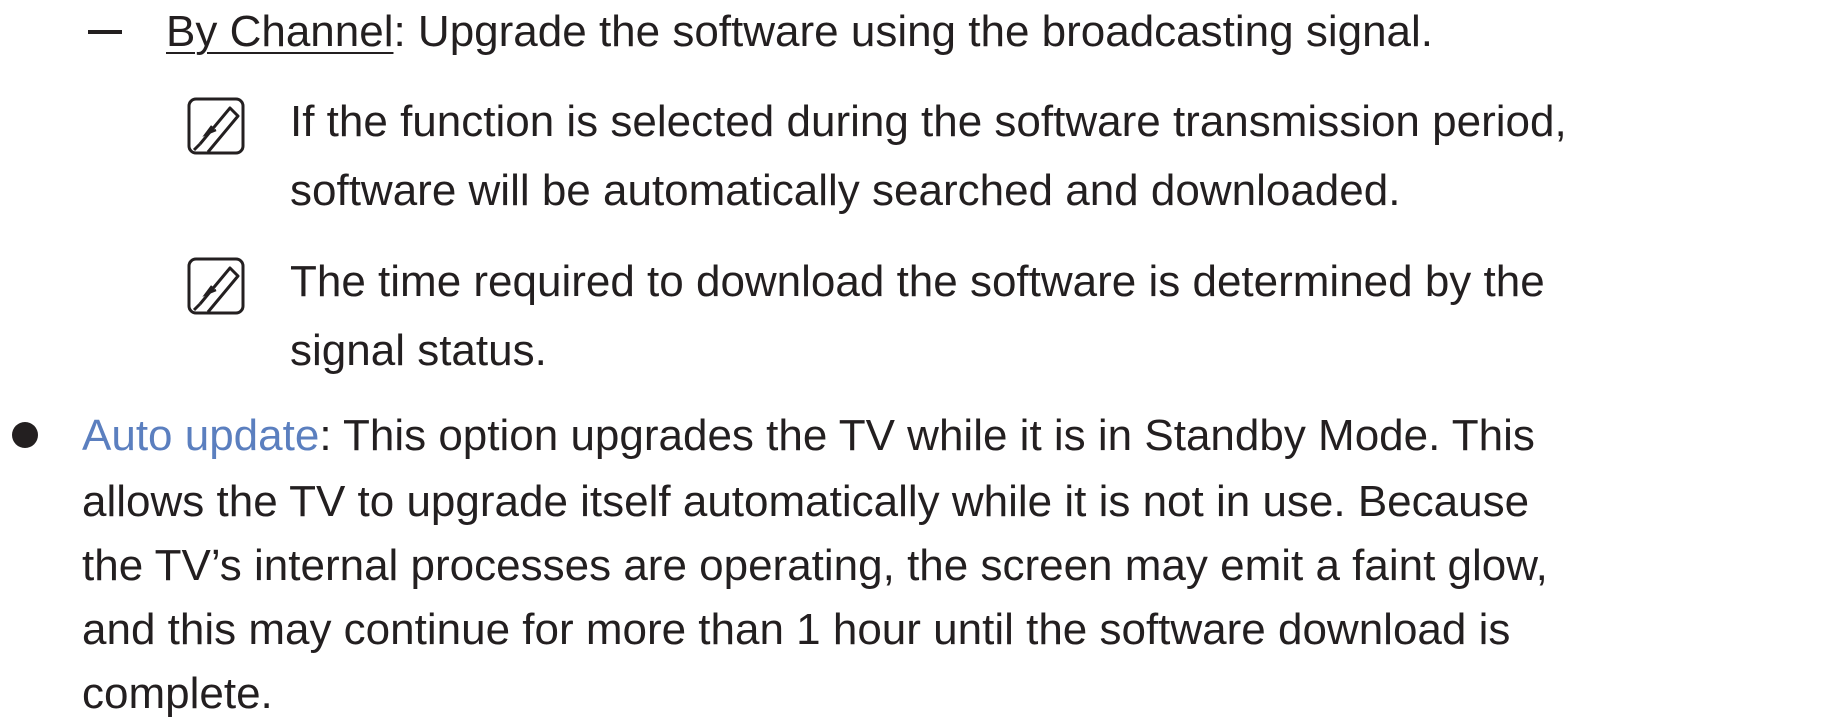 The width and height of the screenshot is (1842, 719). What do you see at coordinates (418, 350) in the screenshot?
I see `note-2-line-2: signal status.` at bounding box center [418, 350].